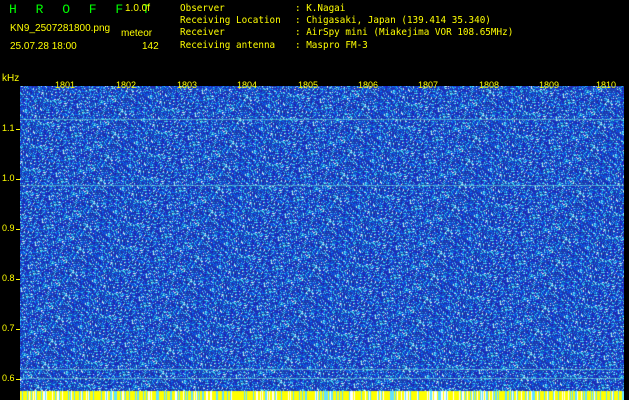  I want to click on info-label: Receiver, so click(202, 33).